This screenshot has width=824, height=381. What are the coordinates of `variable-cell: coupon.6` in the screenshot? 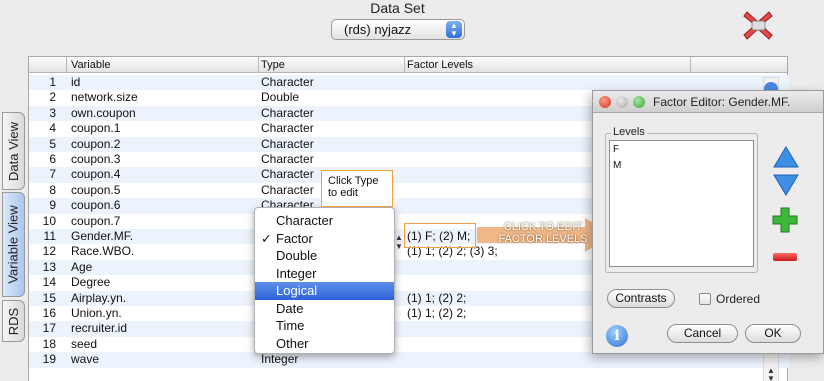 It's located at (95, 205).